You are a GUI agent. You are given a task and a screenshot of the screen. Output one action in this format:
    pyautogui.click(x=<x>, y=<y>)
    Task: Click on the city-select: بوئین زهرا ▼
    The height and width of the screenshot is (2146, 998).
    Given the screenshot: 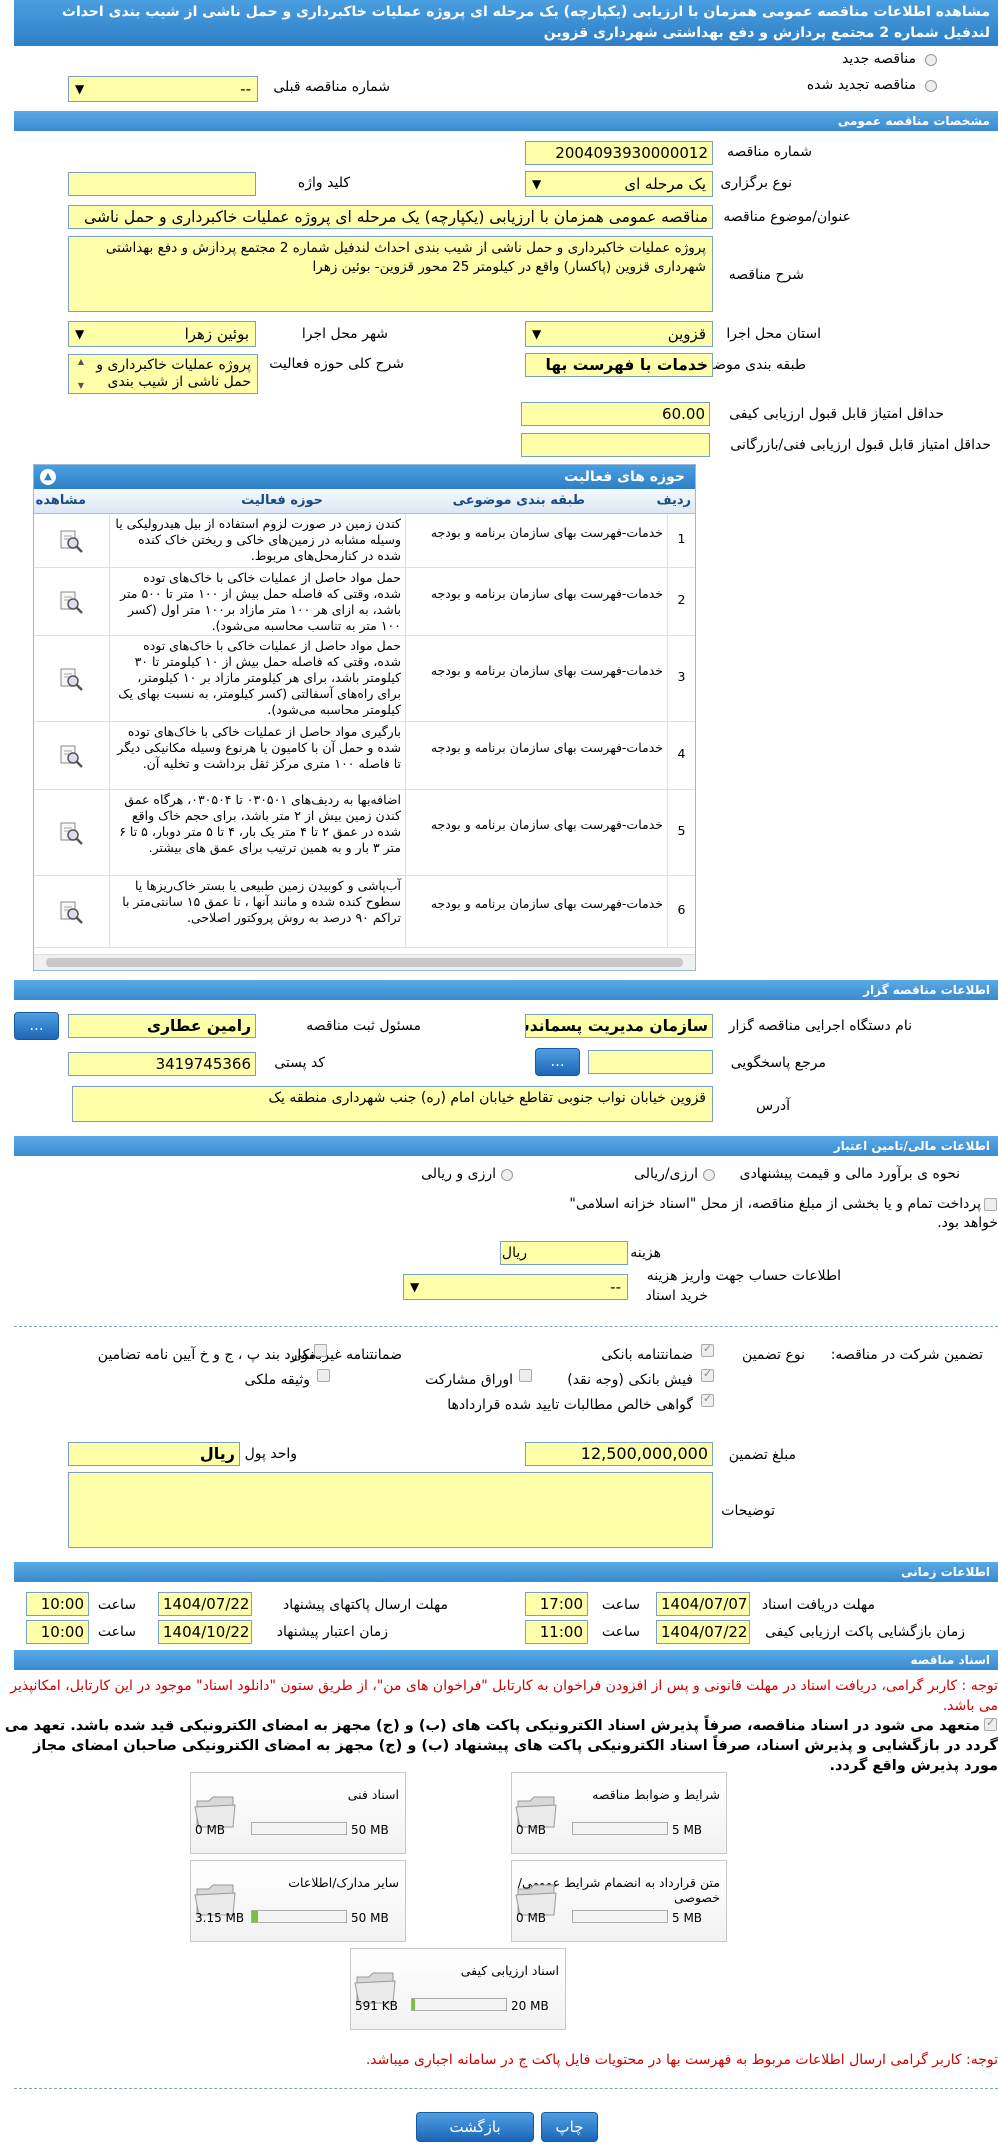 What is the action you would take?
    pyautogui.click(x=162, y=334)
    